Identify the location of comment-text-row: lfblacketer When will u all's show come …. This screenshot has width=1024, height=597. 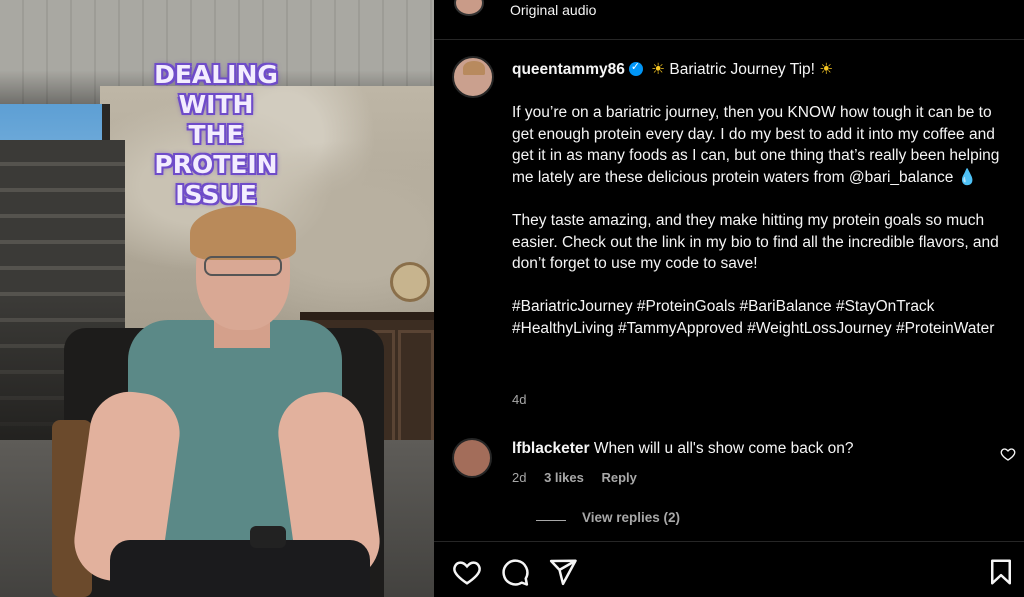
(683, 449).